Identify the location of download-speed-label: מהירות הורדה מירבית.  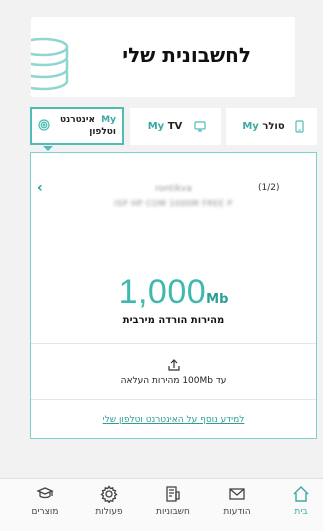
(173, 320).